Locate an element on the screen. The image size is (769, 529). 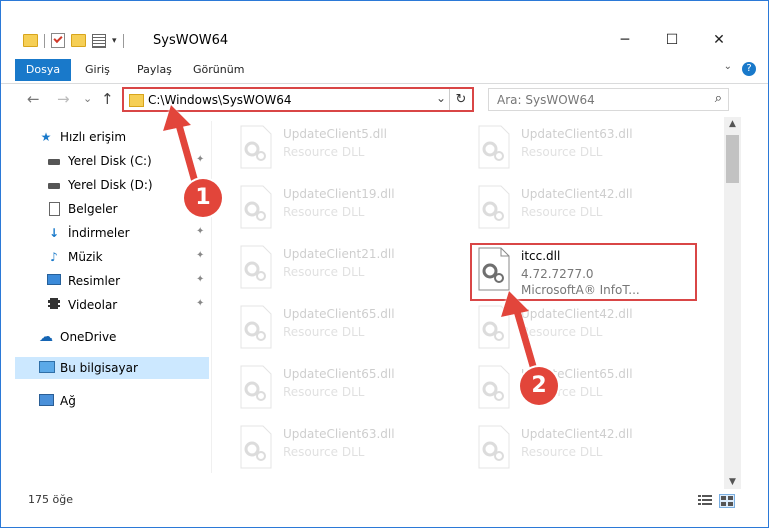
step-2-badge: 2 is located at coordinates (539, 386).